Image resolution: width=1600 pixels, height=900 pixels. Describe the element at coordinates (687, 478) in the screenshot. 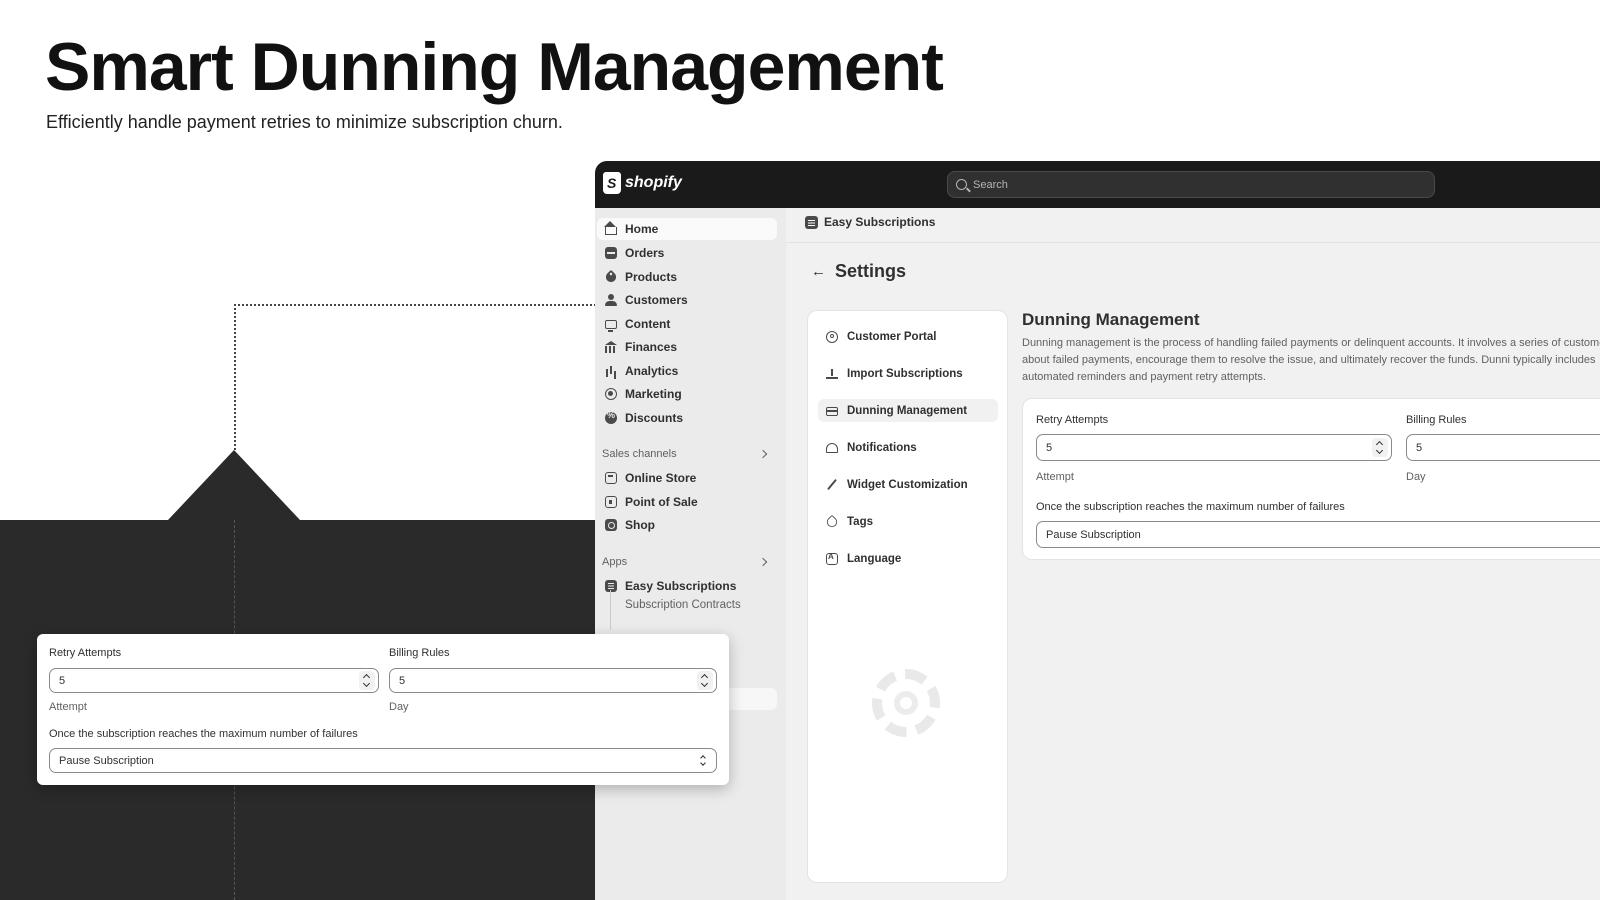

I see `sidebar-item-online-store: Online Store` at that location.